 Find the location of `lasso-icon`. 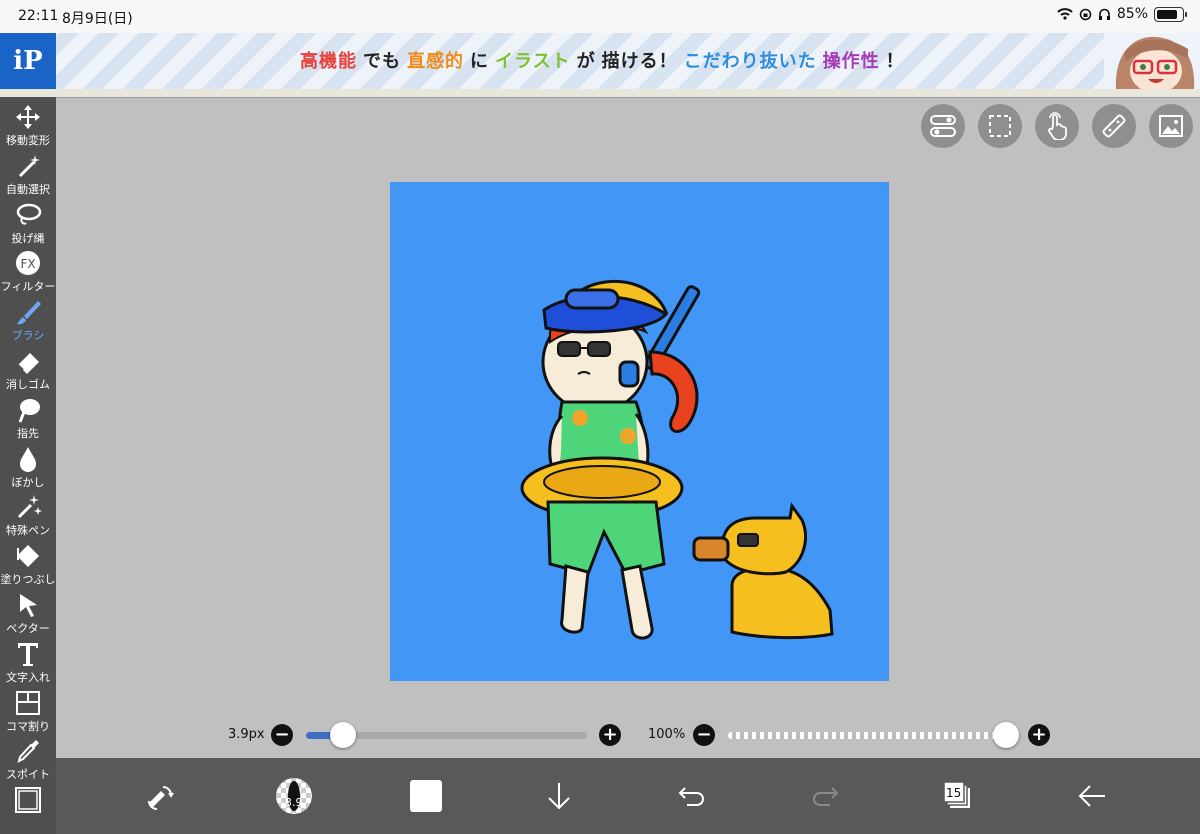

lasso-icon is located at coordinates (29, 214).